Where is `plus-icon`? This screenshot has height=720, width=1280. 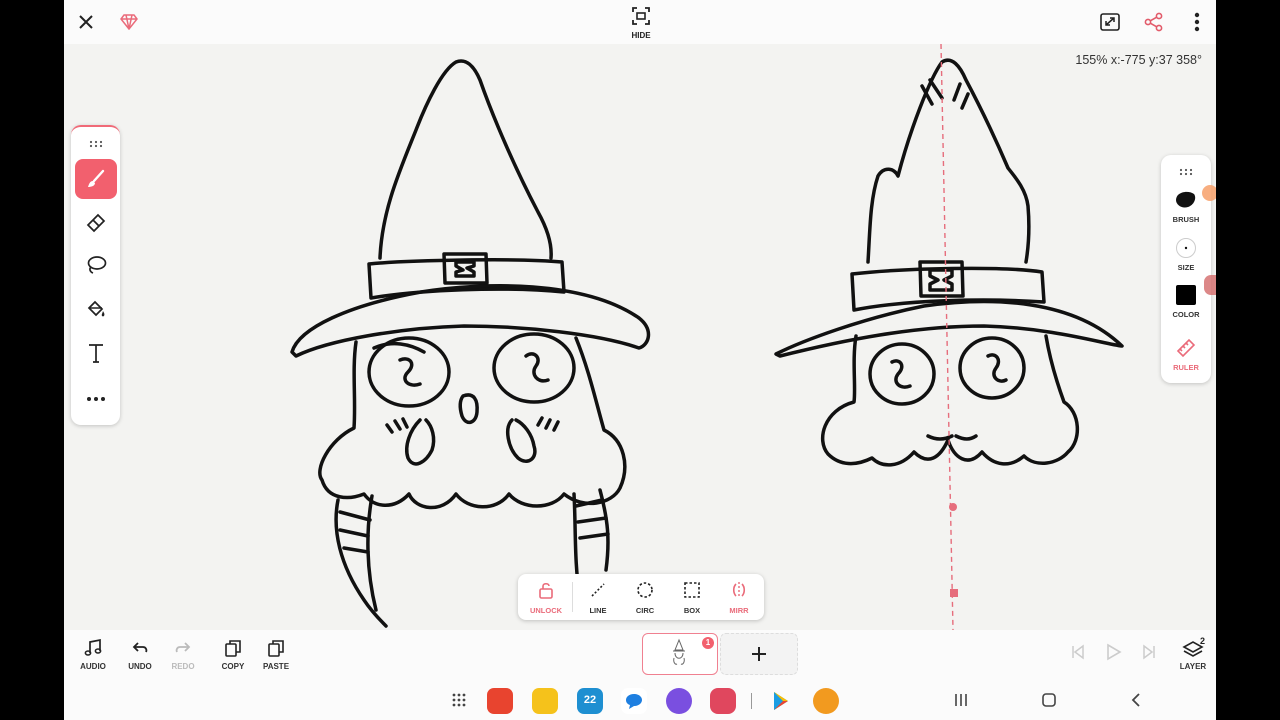
plus-icon is located at coordinates (759, 654).